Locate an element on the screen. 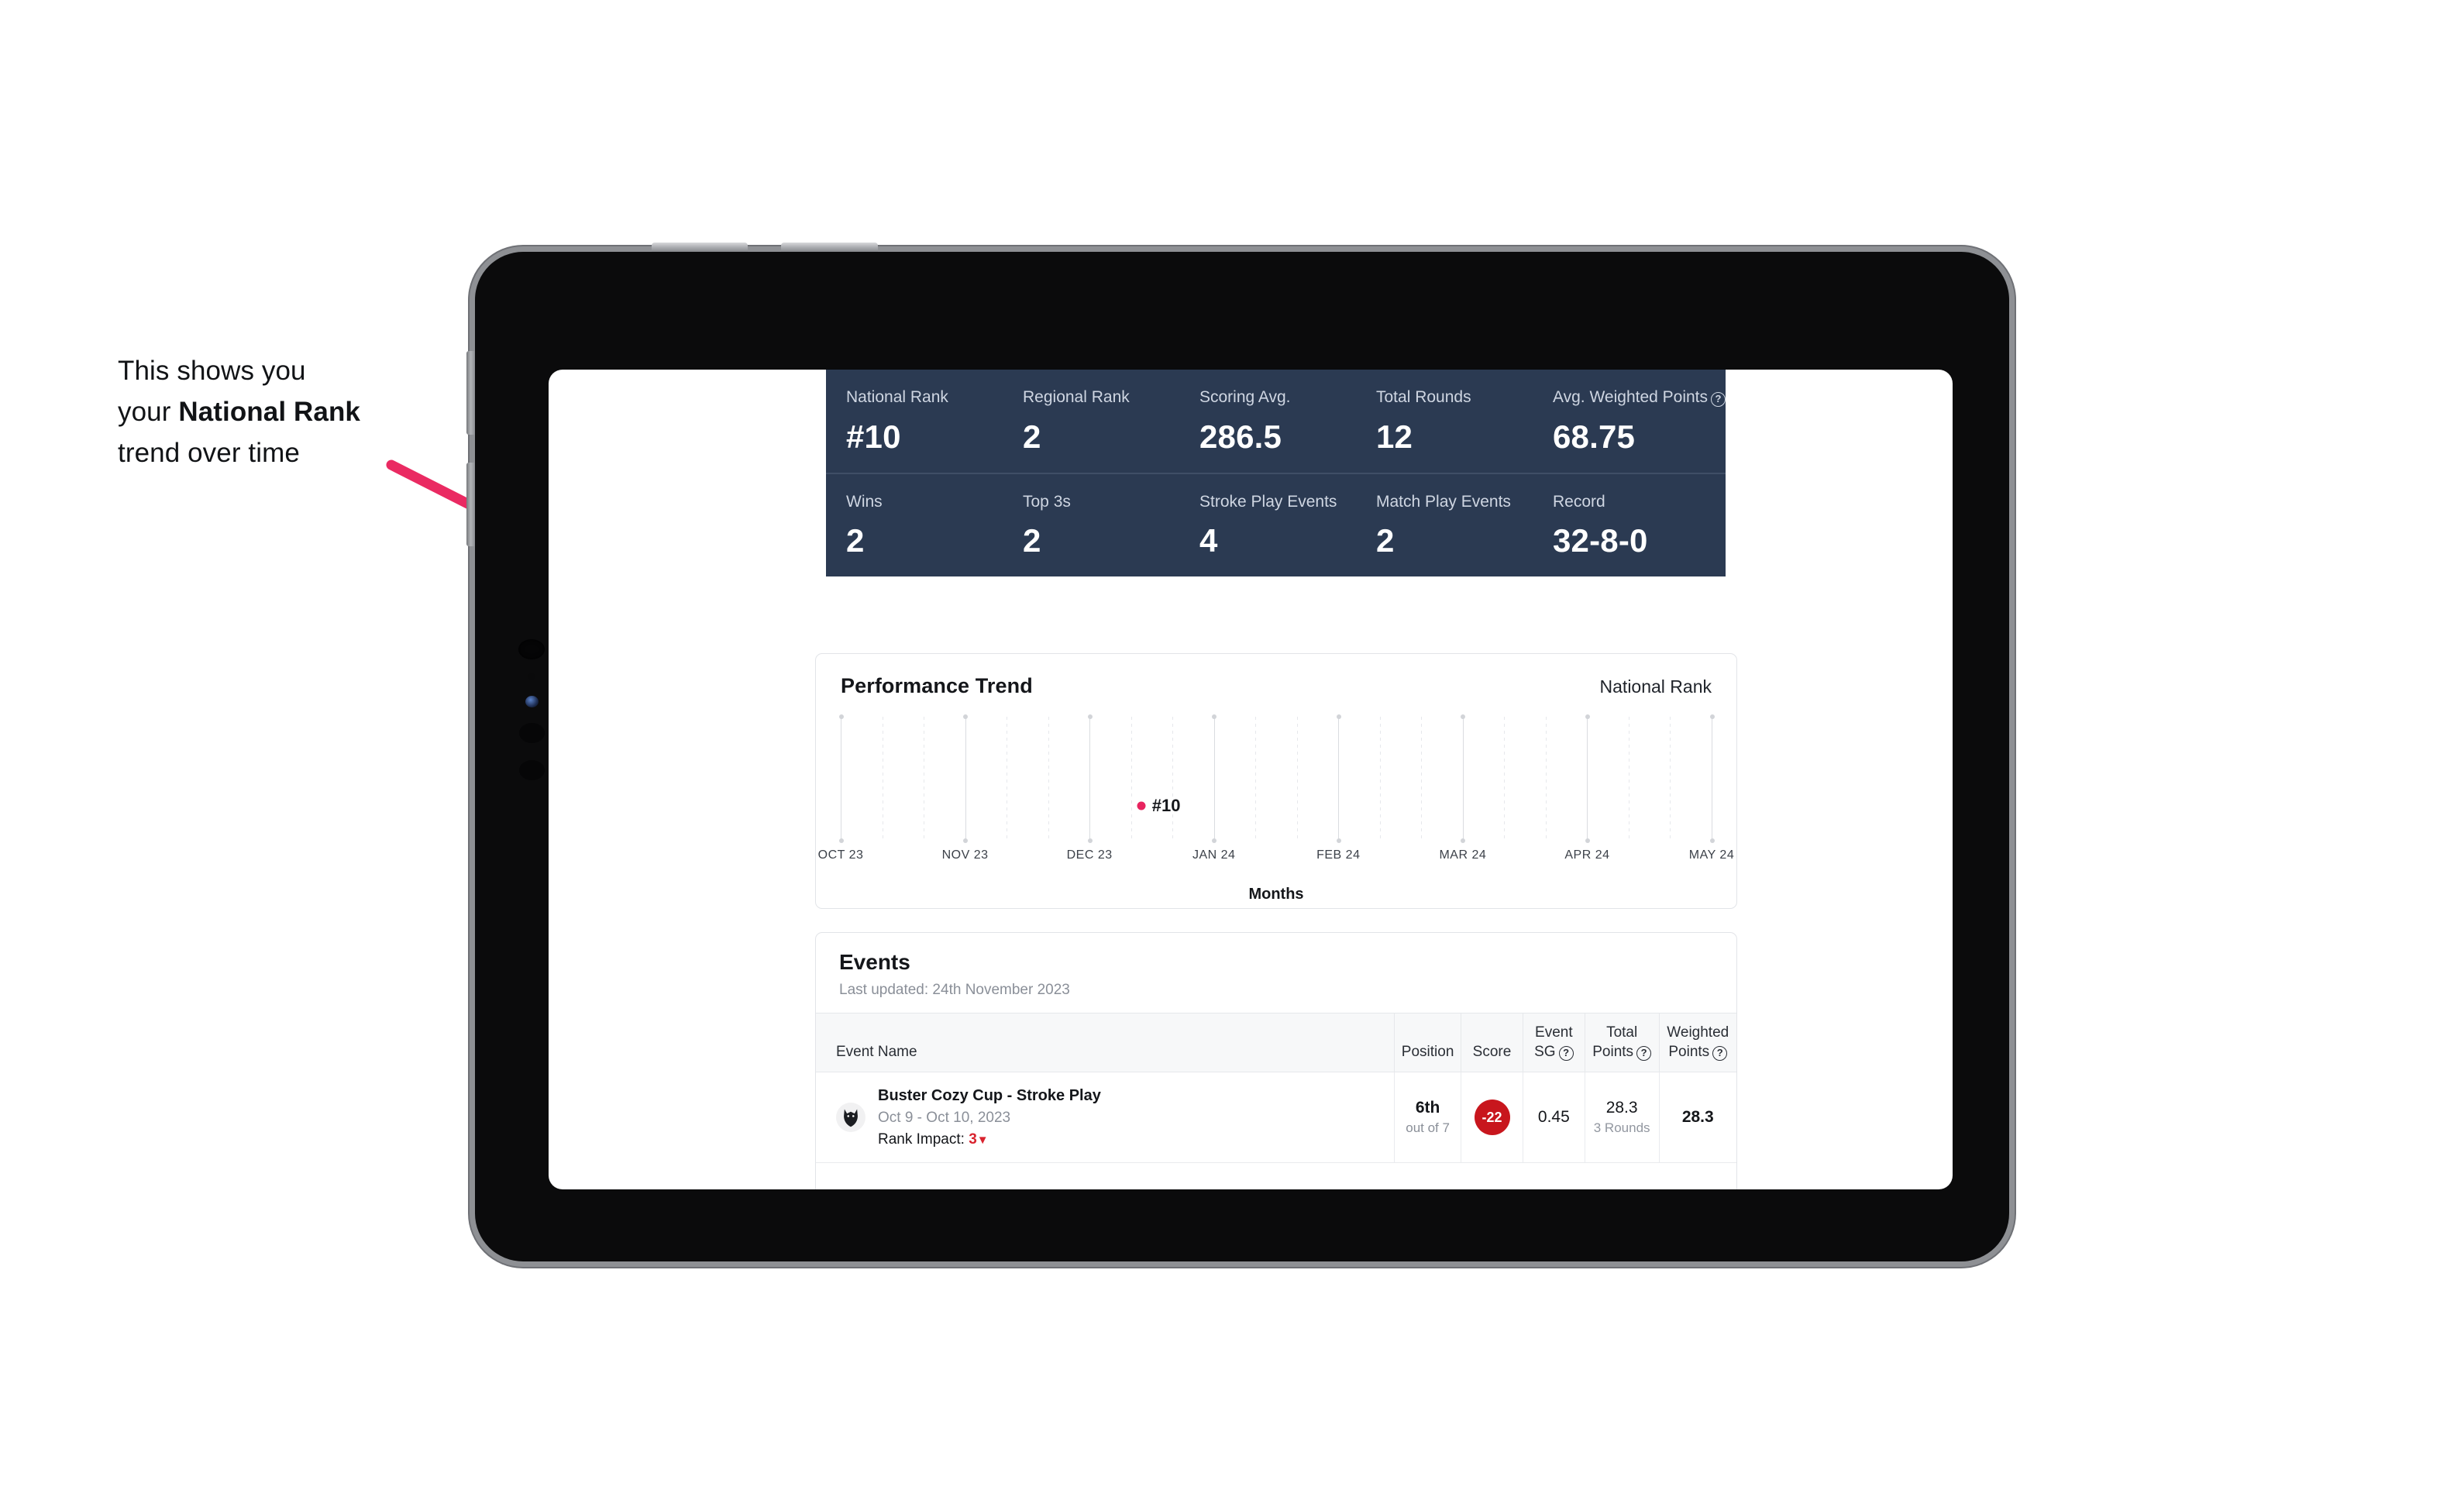 The width and height of the screenshot is (2464, 1497). stat-value: 68.75 is located at coordinates (1595, 436).